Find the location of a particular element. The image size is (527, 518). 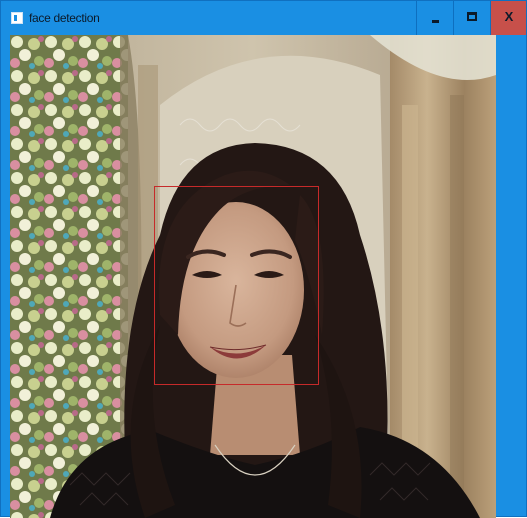

title-bar: face detection X is located at coordinates (263, 18).